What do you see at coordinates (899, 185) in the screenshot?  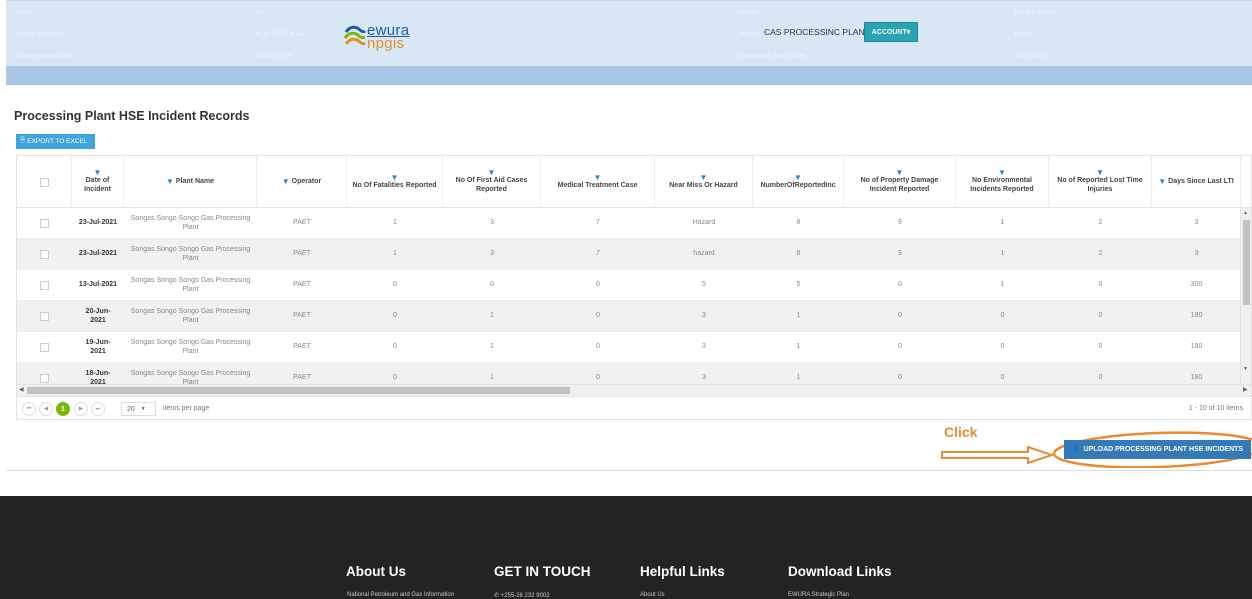 I see `column-header-label: No of Property Damage Incident Reported` at bounding box center [899, 185].